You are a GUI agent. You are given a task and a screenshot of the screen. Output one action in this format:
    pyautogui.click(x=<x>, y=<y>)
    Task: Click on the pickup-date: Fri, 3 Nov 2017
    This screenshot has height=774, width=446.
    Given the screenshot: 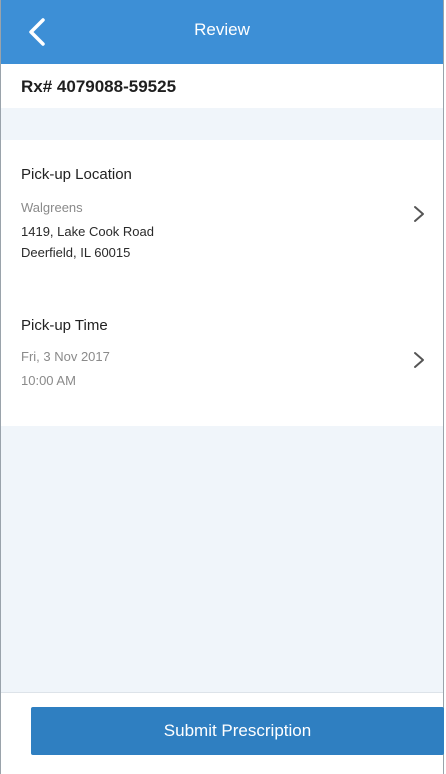 What is the action you would take?
    pyautogui.click(x=65, y=356)
    